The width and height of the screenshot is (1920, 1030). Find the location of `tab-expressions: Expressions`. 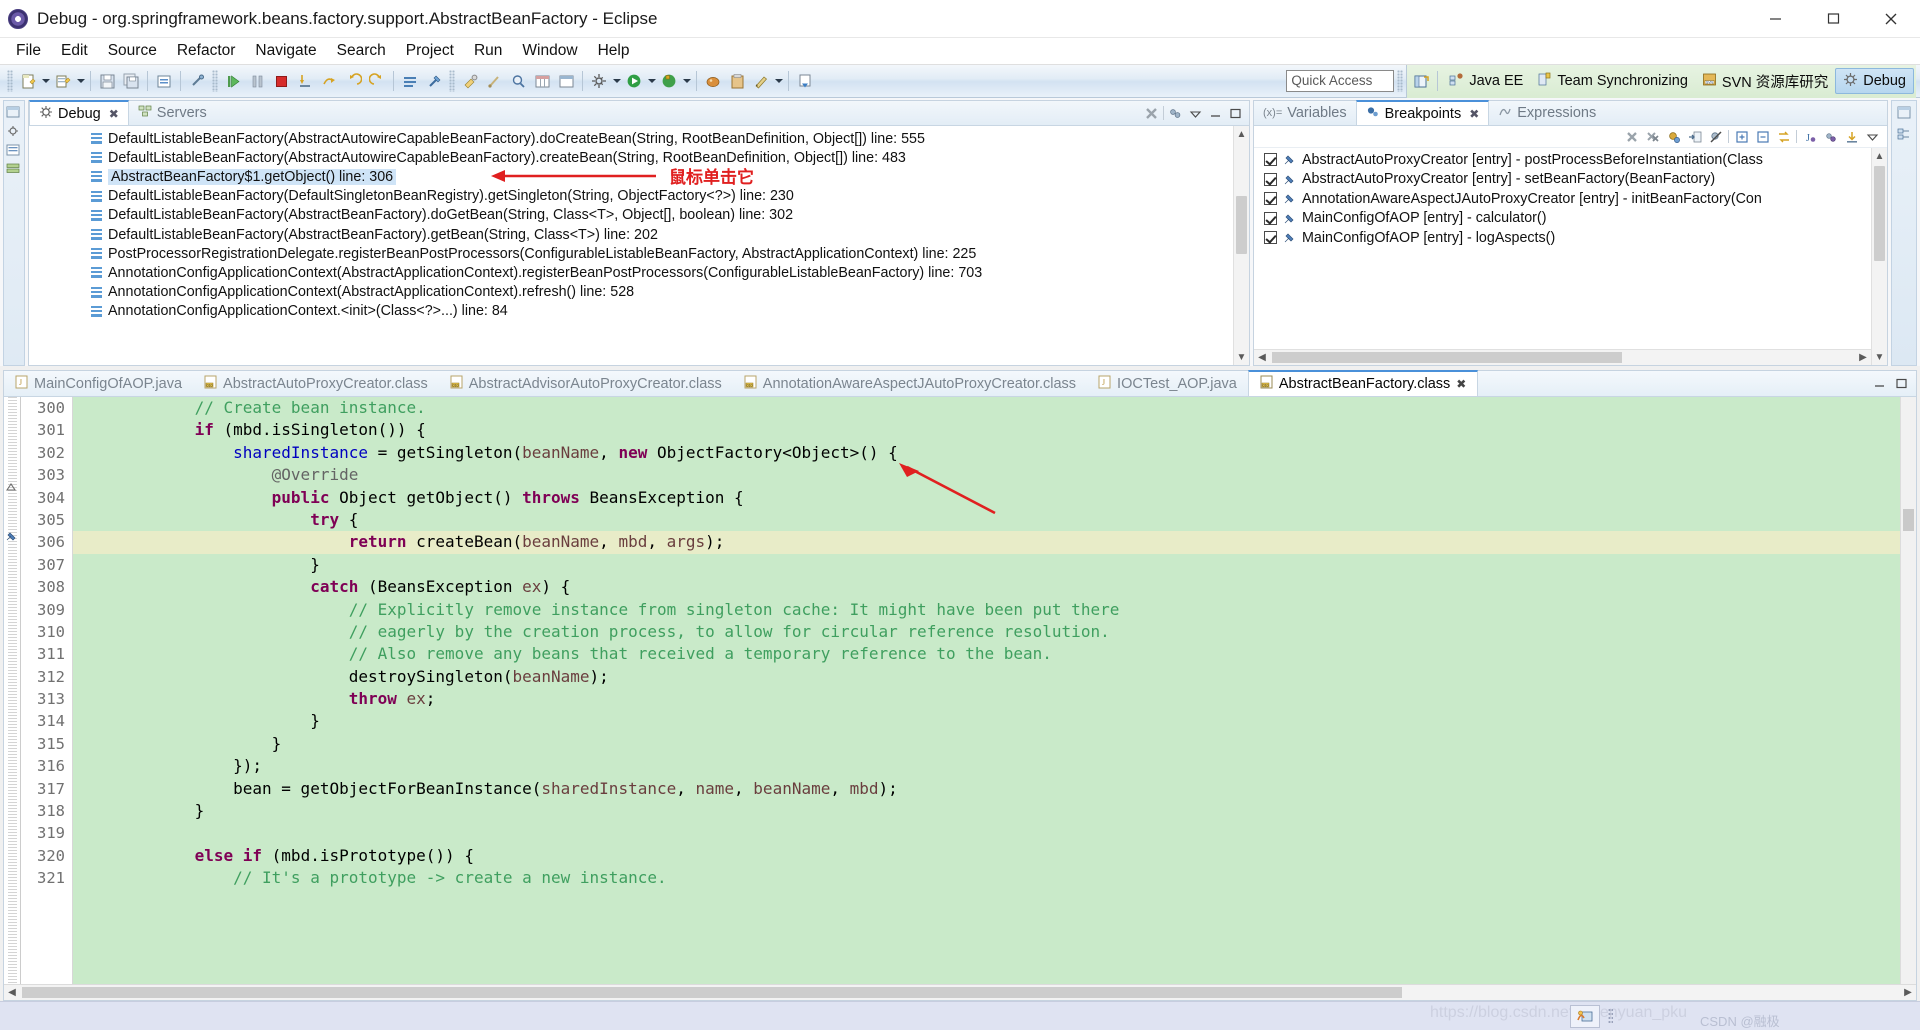

tab-expressions: Expressions is located at coordinates (1547, 113).